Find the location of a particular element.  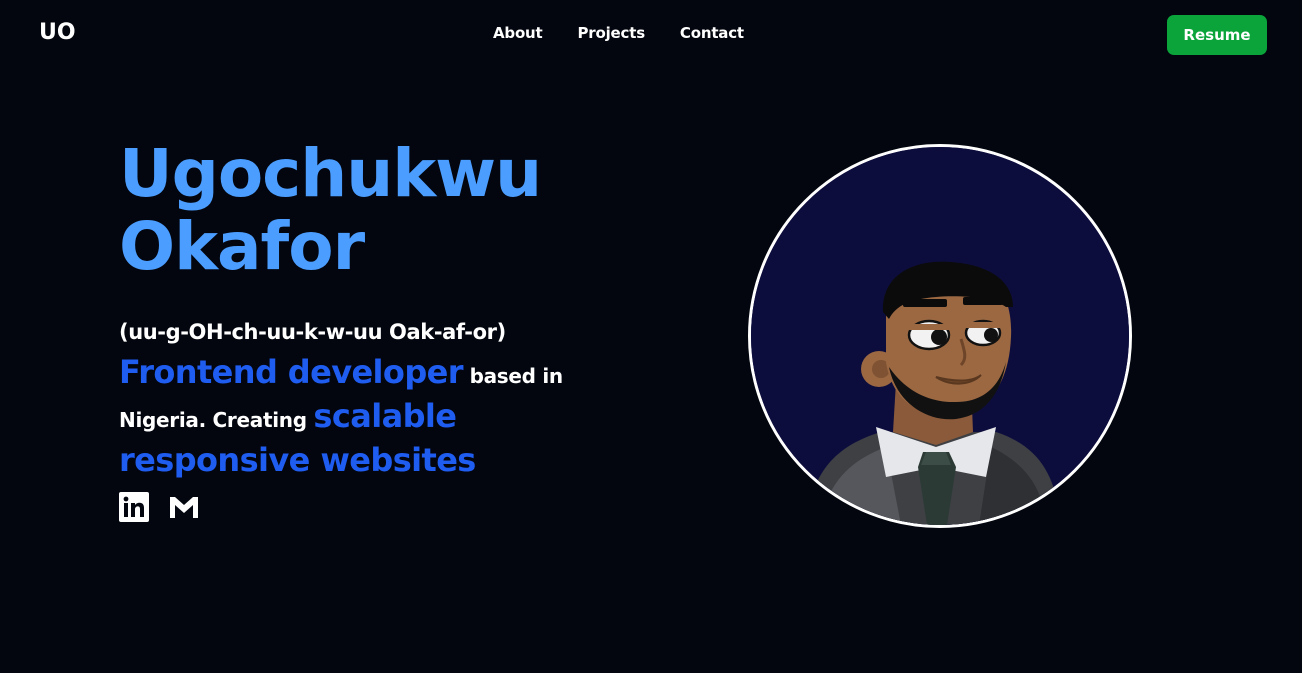

resume-button: Resume is located at coordinates (1217, 35).